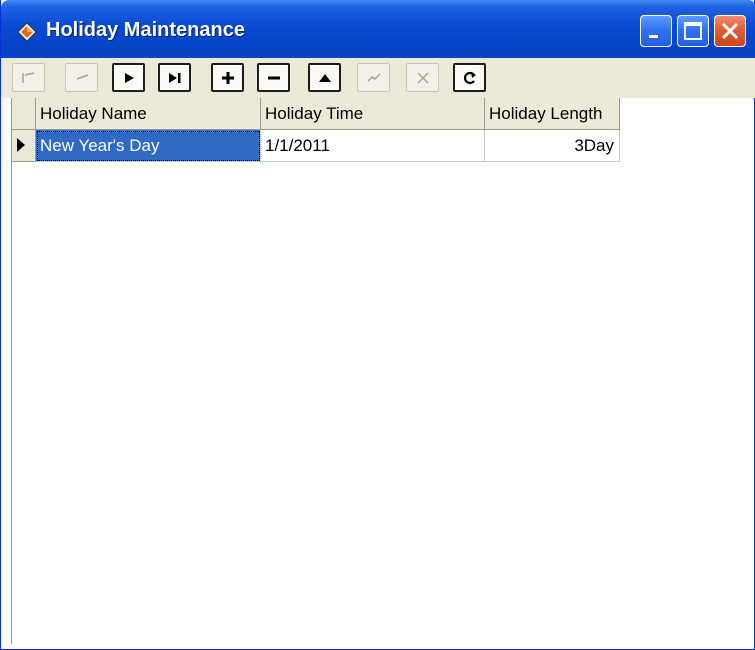  Describe the element at coordinates (653, 36) in the screenshot. I see `minimize-icon` at that location.